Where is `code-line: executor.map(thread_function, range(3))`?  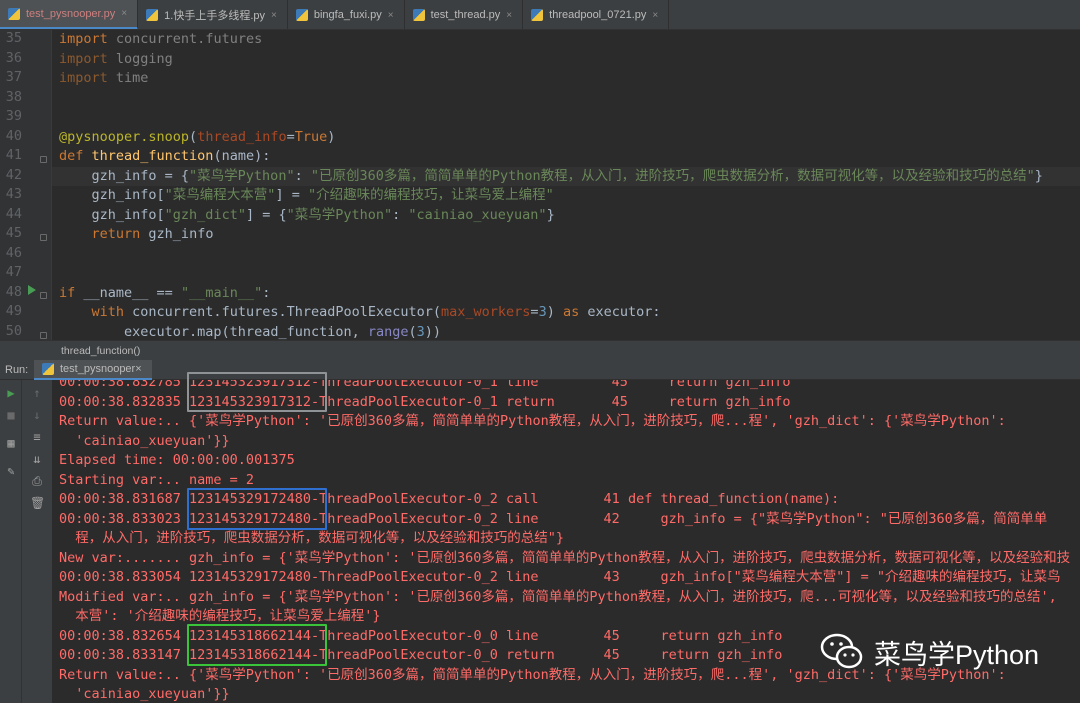 code-line: executor.map(thread_function, range(3)) is located at coordinates (250, 331).